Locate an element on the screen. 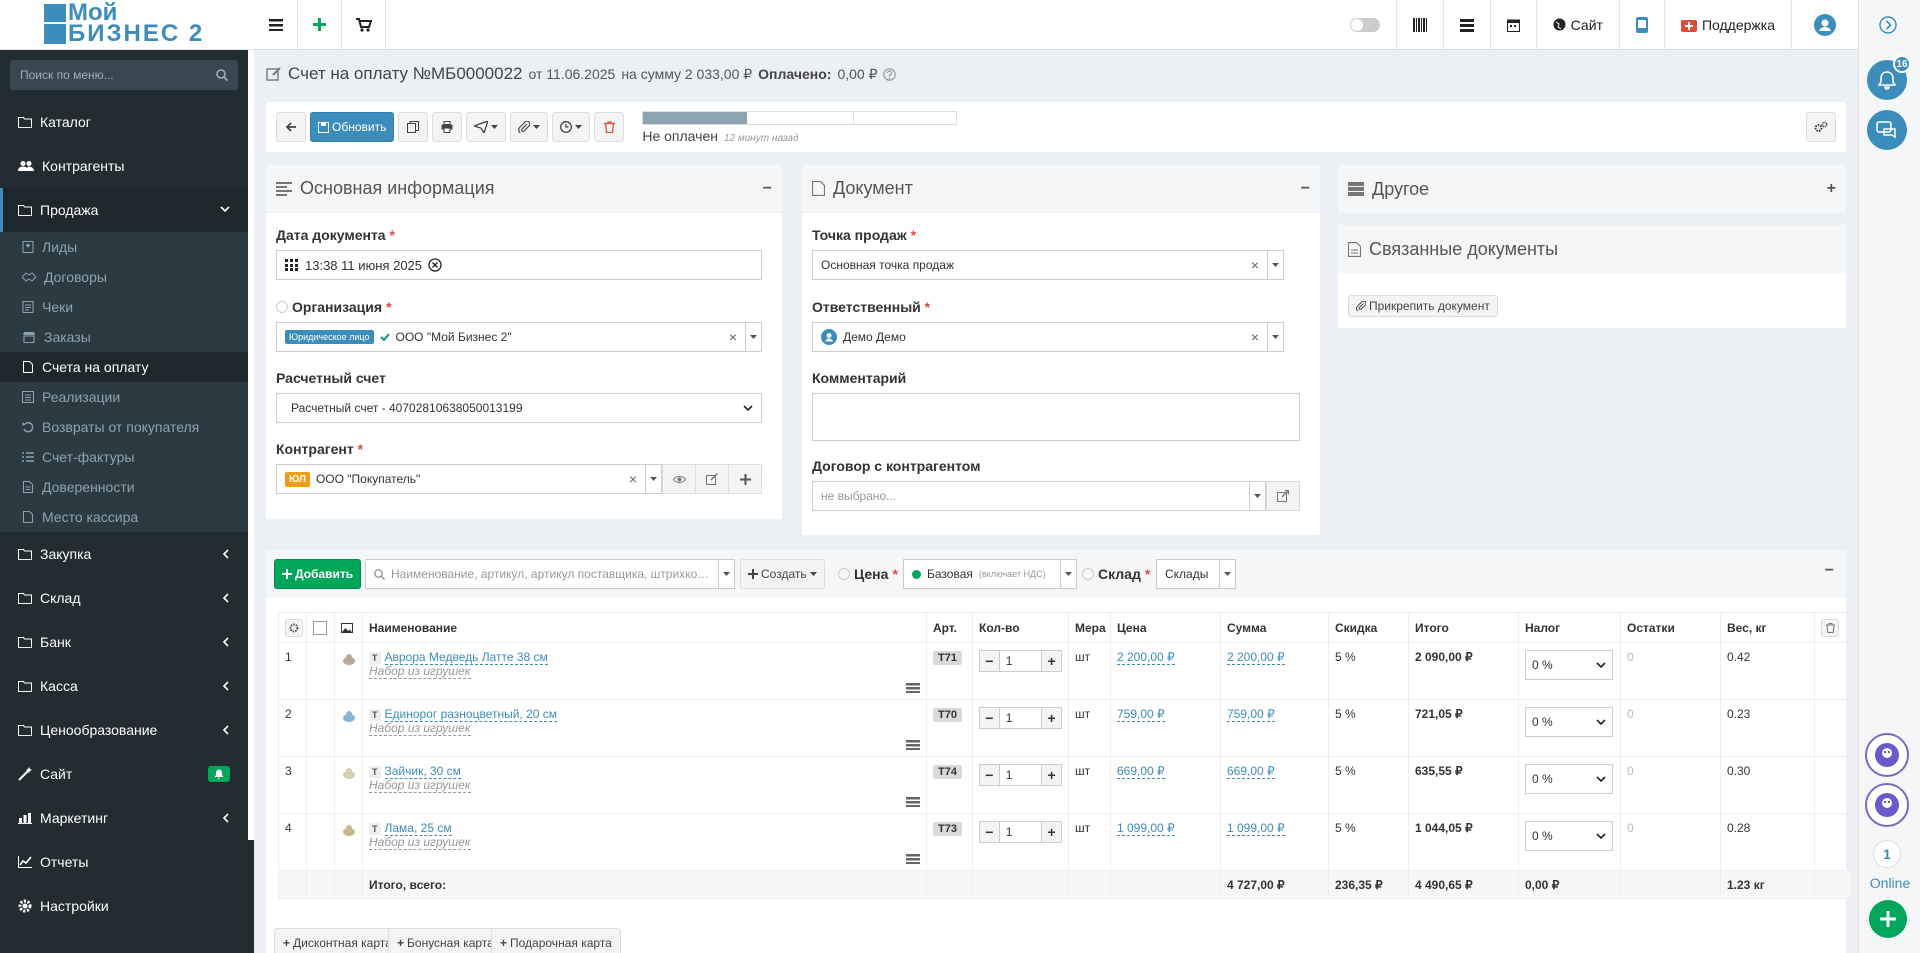  sidebar-item-pricing: Ценообразование is located at coordinates (124, 730).